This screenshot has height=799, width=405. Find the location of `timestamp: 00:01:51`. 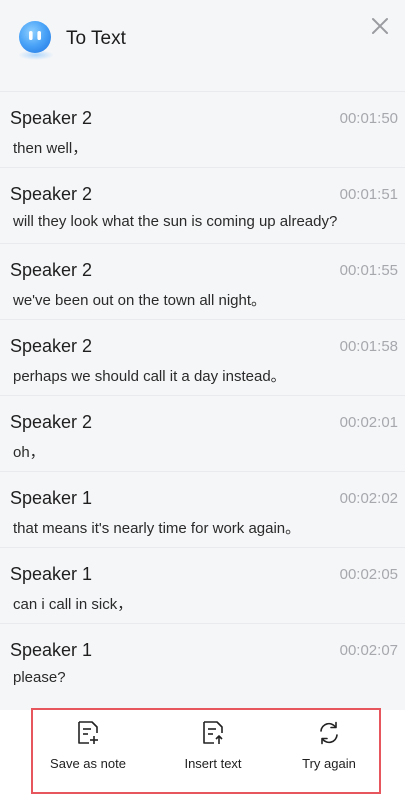

timestamp: 00:01:51 is located at coordinates (368, 194).